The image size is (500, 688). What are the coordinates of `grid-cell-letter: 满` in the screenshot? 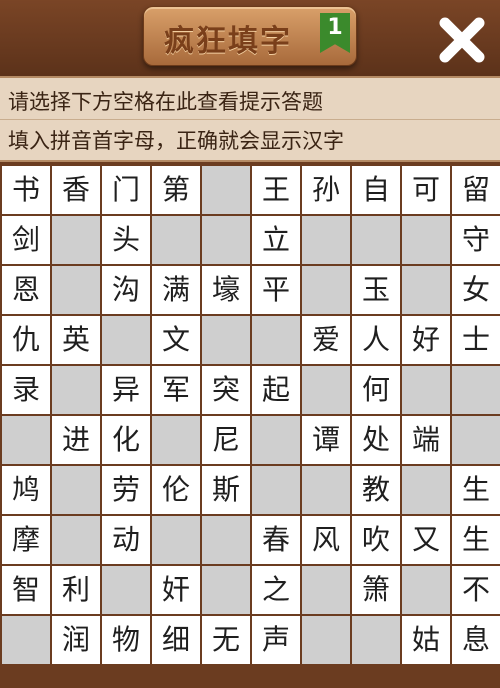 It's located at (176, 290).